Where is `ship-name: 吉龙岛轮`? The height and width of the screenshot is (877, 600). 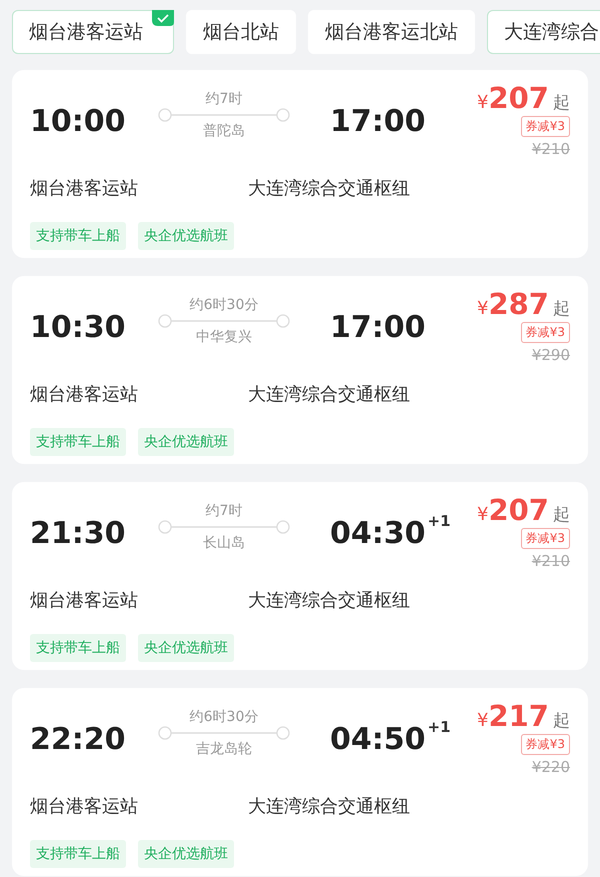 ship-name: 吉龙岛轮 is located at coordinates (224, 749).